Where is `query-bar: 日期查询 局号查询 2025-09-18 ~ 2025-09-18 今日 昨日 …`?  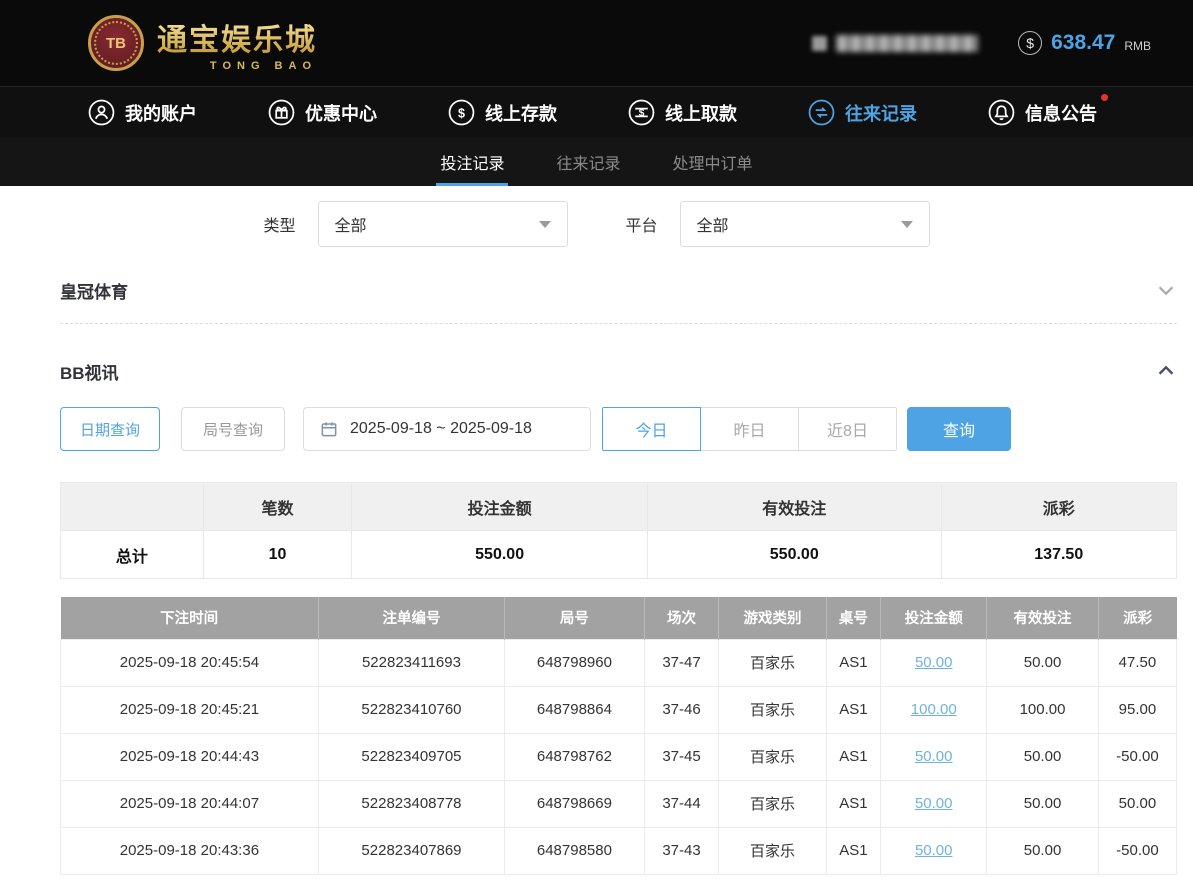
query-bar: 日期查询 局号查询 2025-09-18 ~ 2025-09-18 今日 昨日 … is located at coordinates (618, 429).